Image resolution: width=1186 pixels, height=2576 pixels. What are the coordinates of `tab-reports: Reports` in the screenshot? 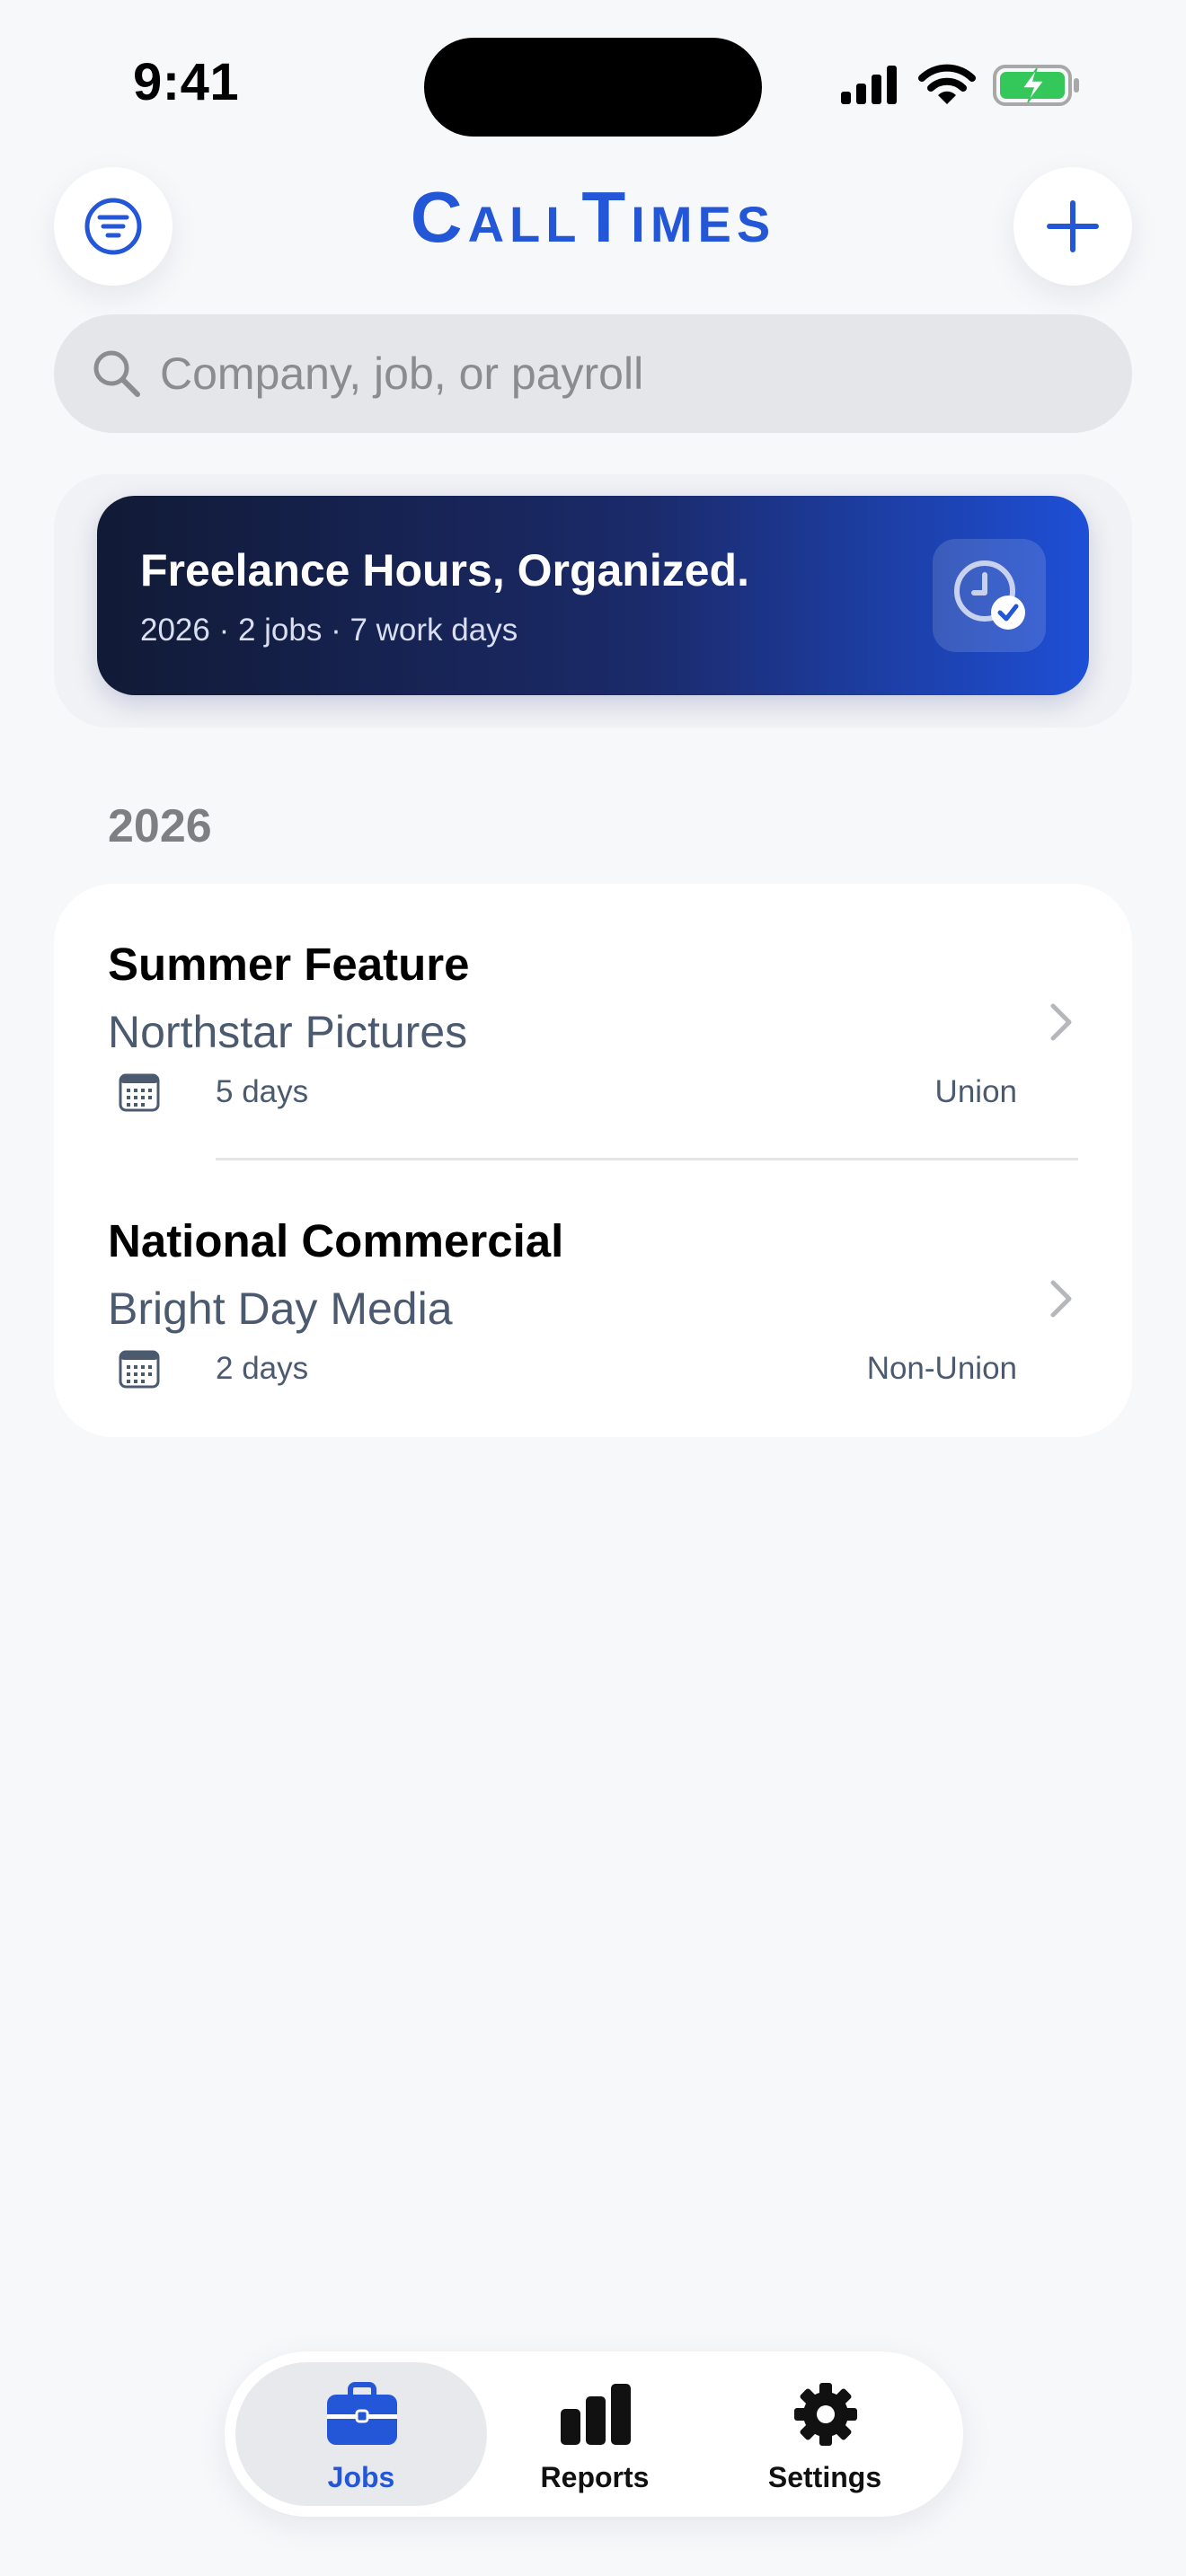 It's located at (595, 2434).